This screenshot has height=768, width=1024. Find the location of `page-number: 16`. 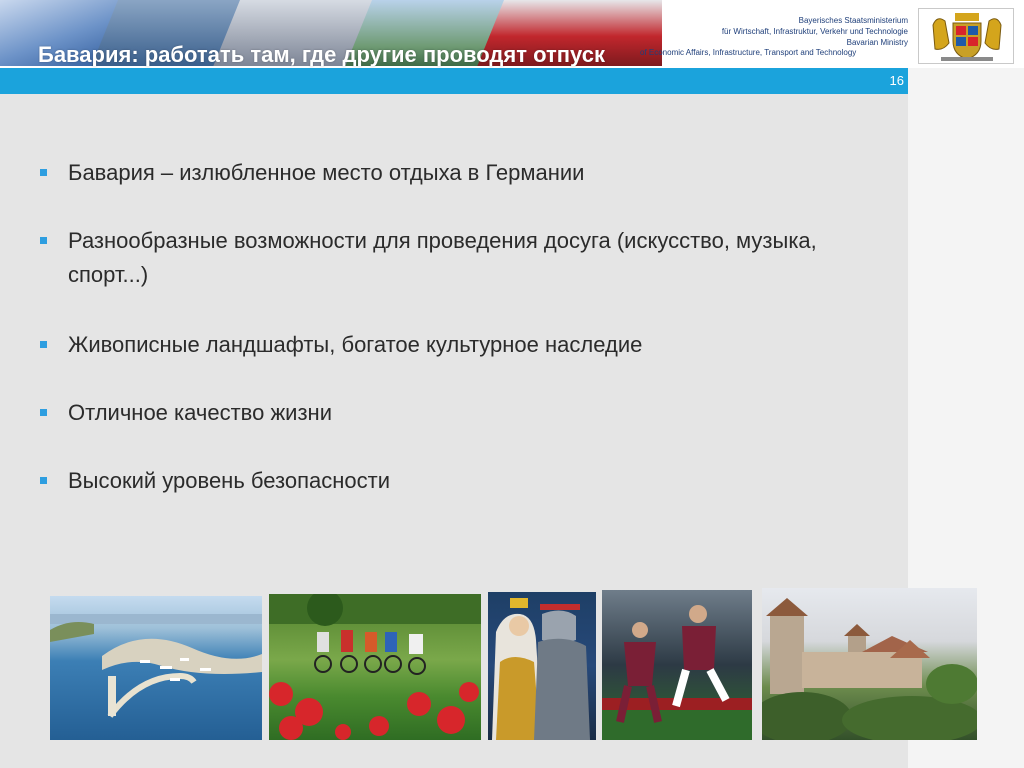

page-number: 16 is located at coordinates (896, 80).